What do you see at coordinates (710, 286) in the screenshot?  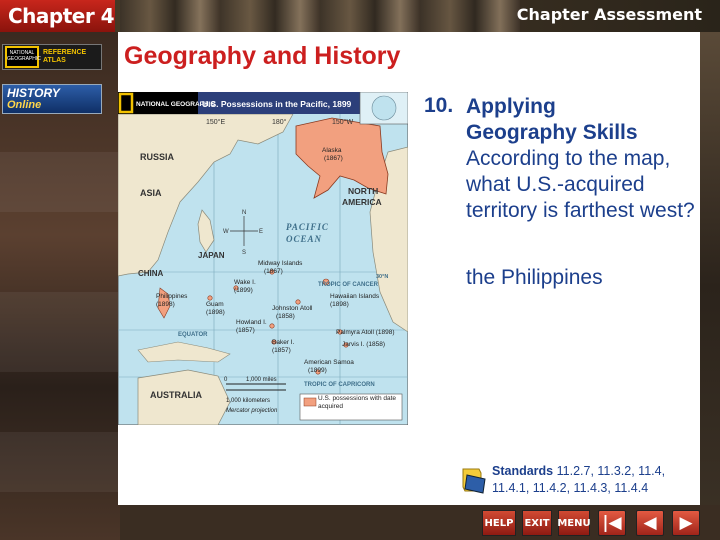 I see `right-decorative-strip` at bounding box center [710, 286].